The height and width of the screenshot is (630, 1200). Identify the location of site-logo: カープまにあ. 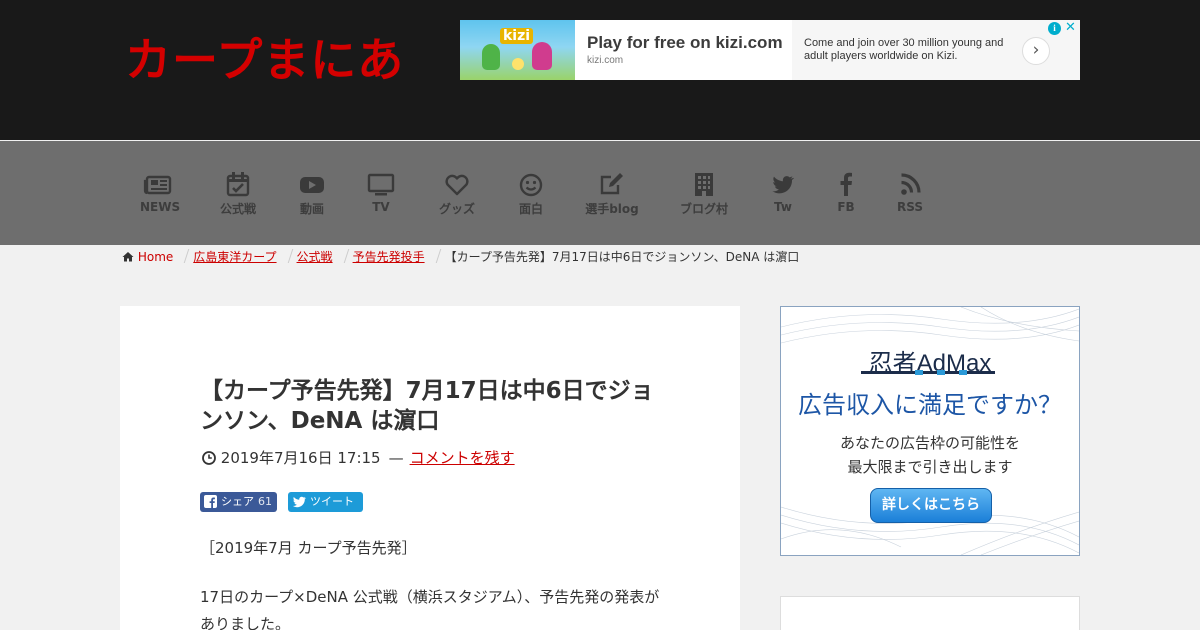
(264, 60).